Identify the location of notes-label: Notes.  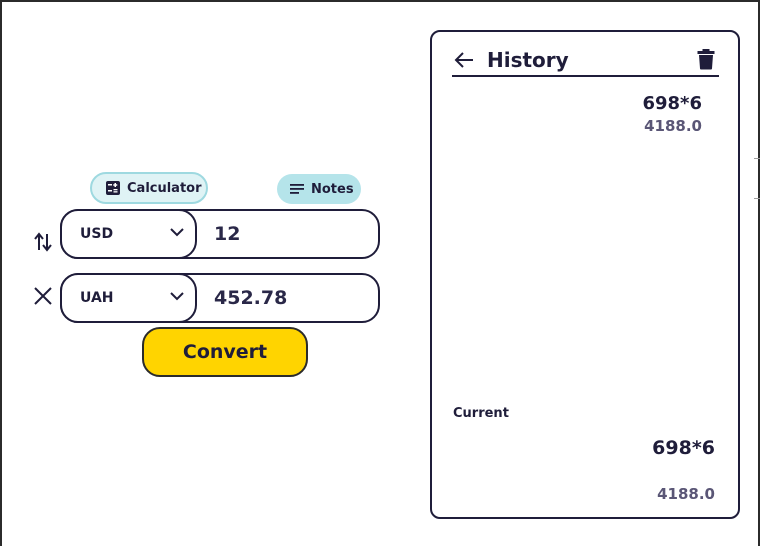
(332, 189).